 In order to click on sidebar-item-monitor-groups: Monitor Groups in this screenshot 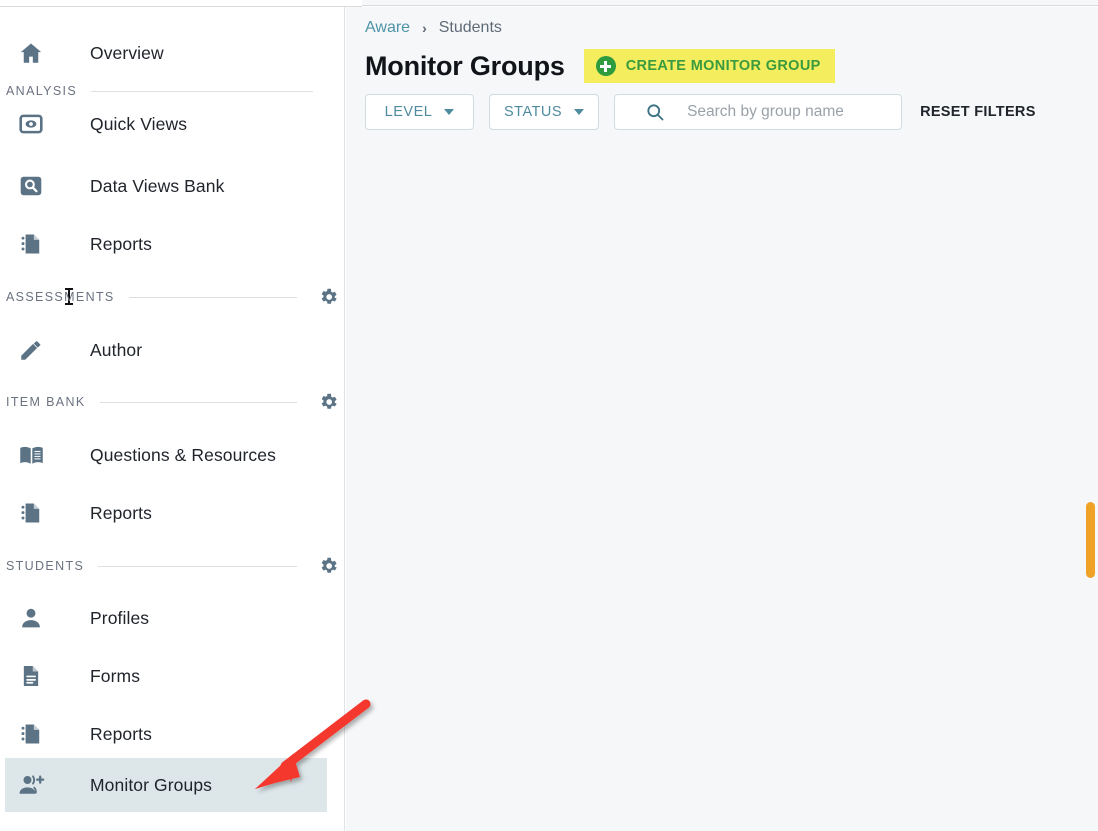, I will do `click(166, 785)`.